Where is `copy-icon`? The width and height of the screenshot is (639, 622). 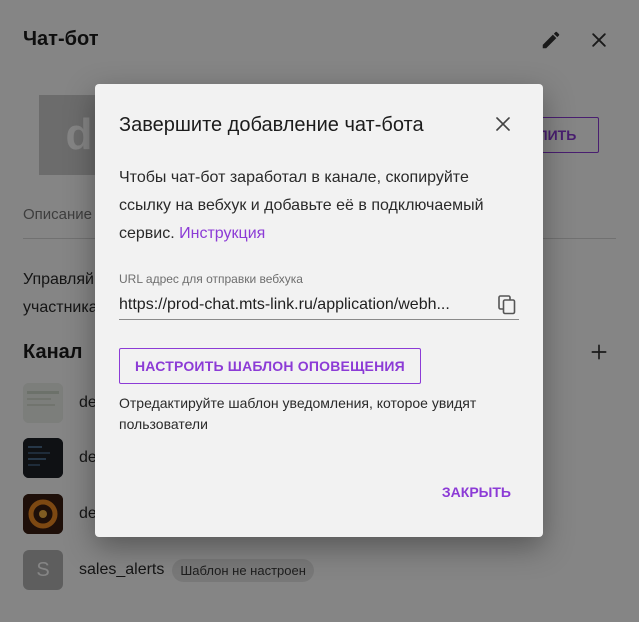
copy-icon is located at coordinates (507, 305).